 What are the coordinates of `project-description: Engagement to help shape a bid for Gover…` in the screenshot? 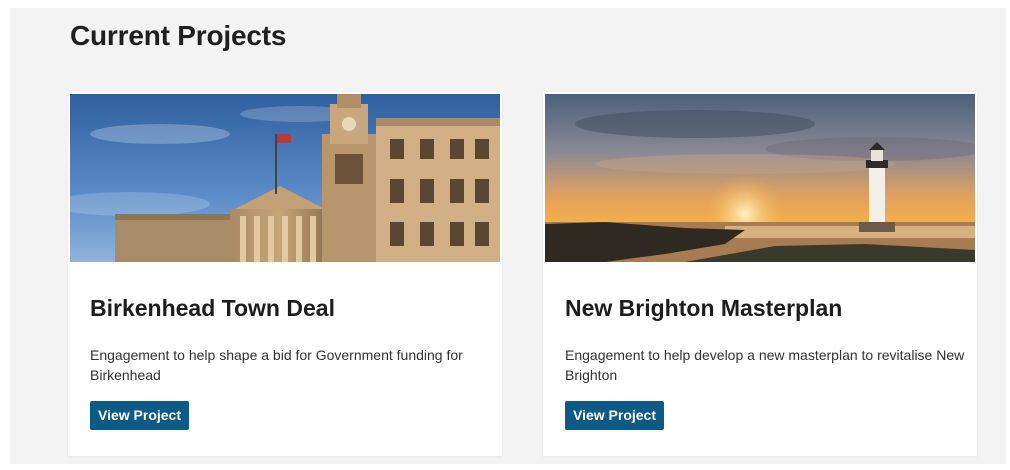 It's located at (276, 365).